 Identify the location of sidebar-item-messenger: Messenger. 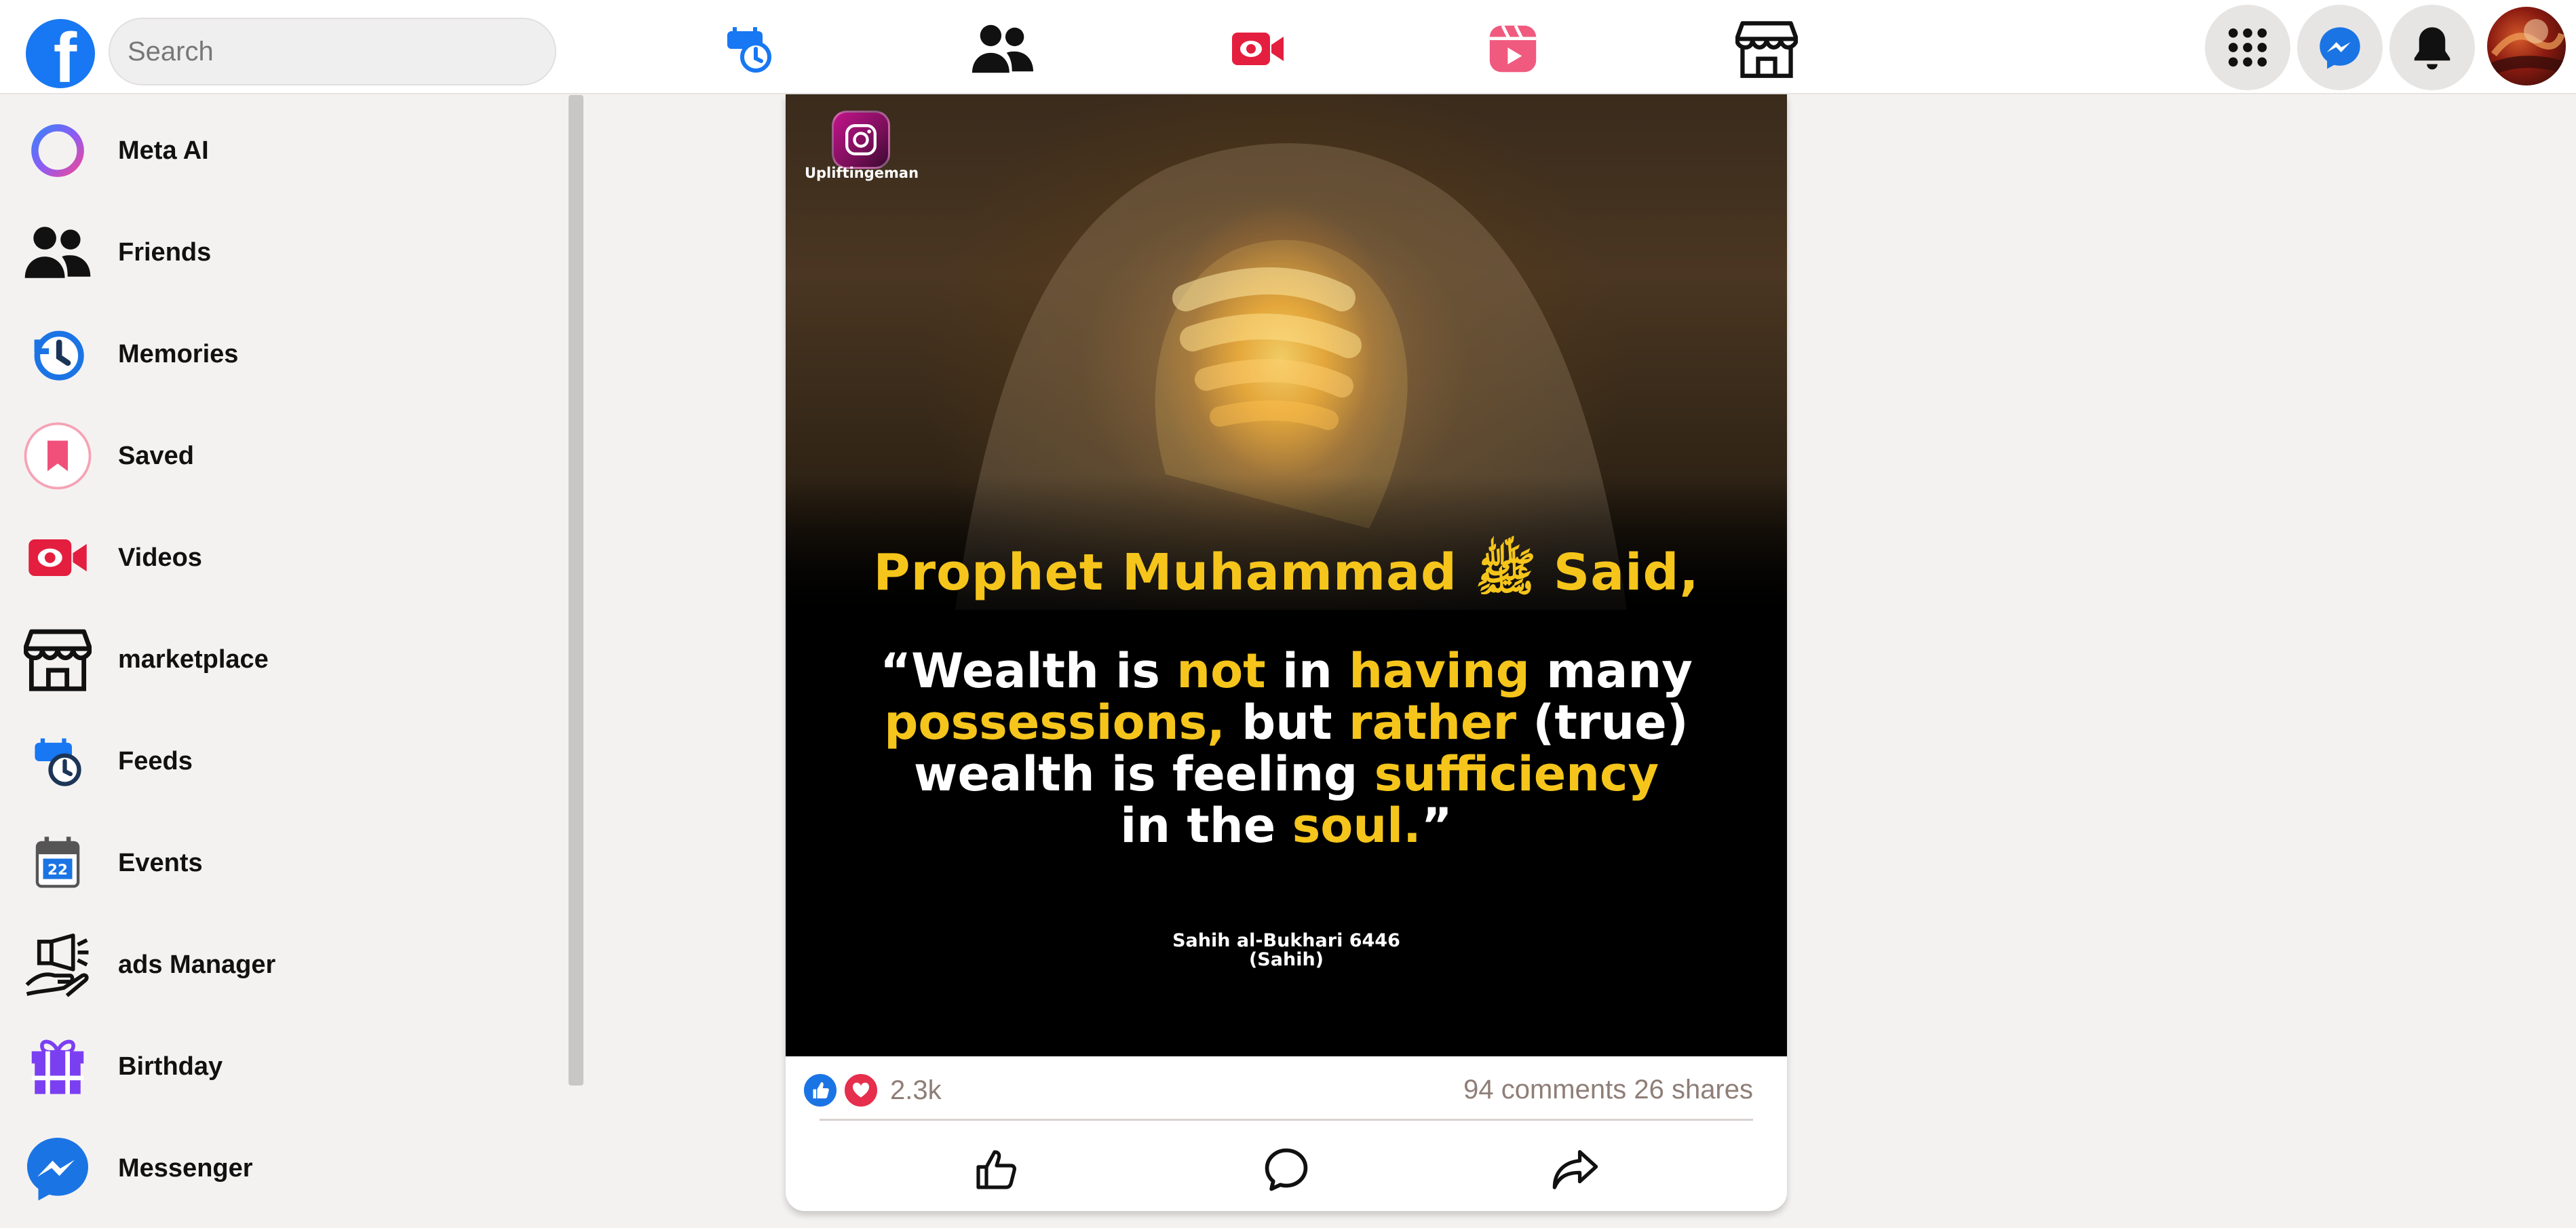
(279, 1168).